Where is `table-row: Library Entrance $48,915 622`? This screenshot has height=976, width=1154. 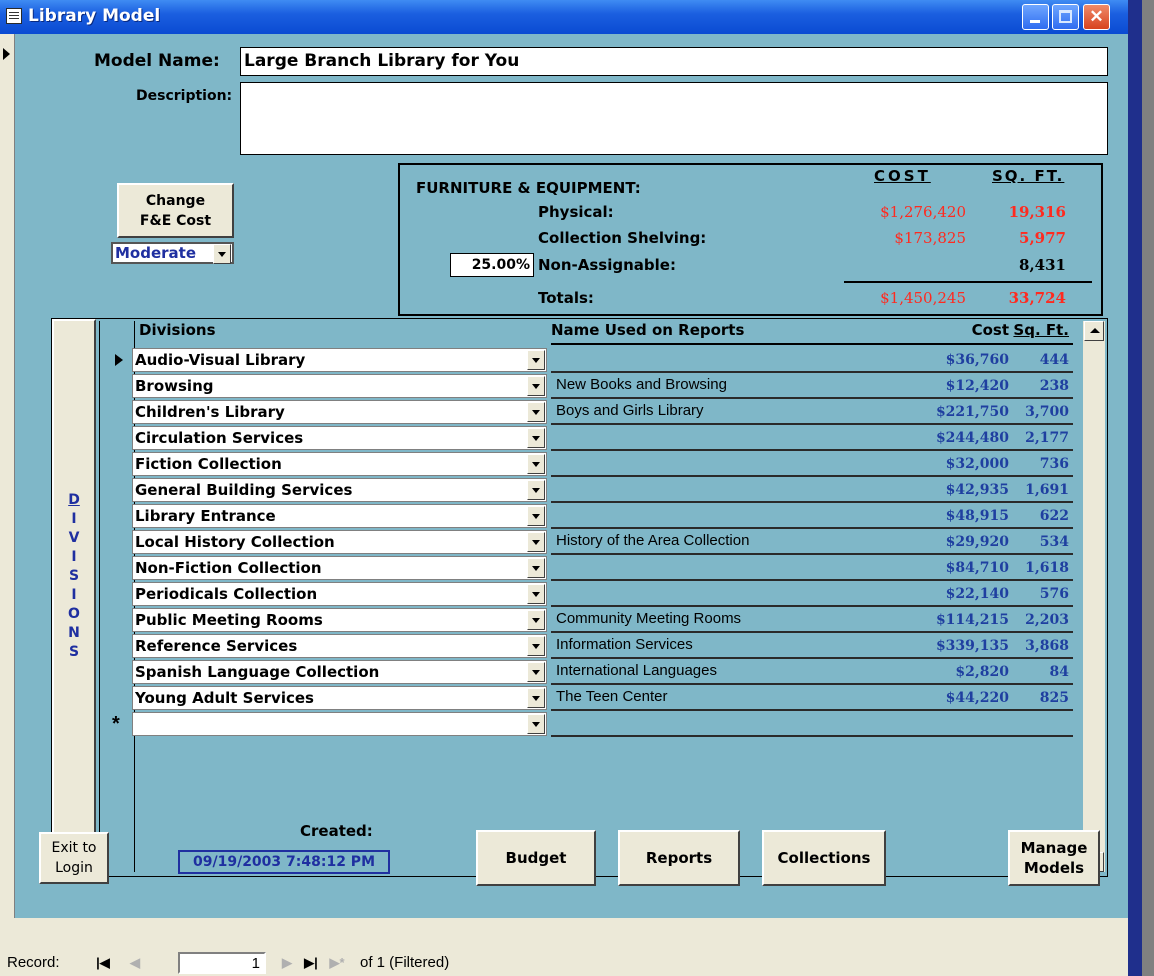 table-row: Library Entrance $48,915 622 is located at coordinates (590, 516).